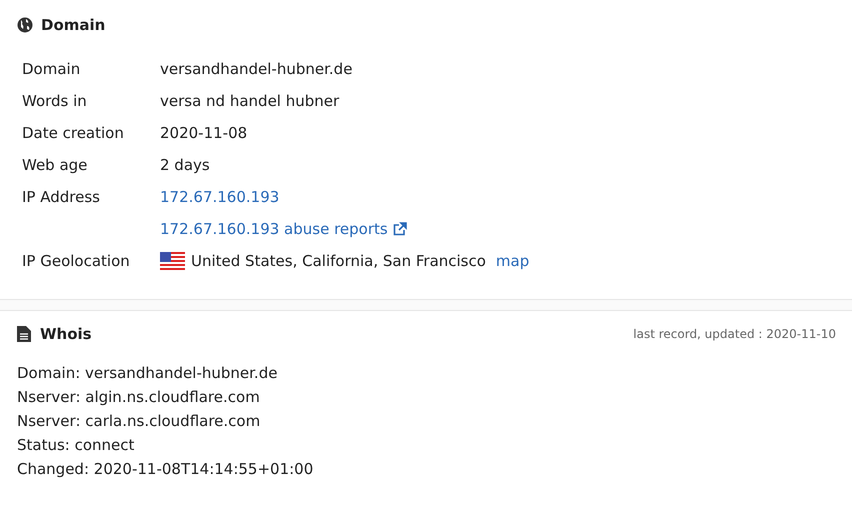  I want to click on field-label: IP Geolocation, so click(76, 261).